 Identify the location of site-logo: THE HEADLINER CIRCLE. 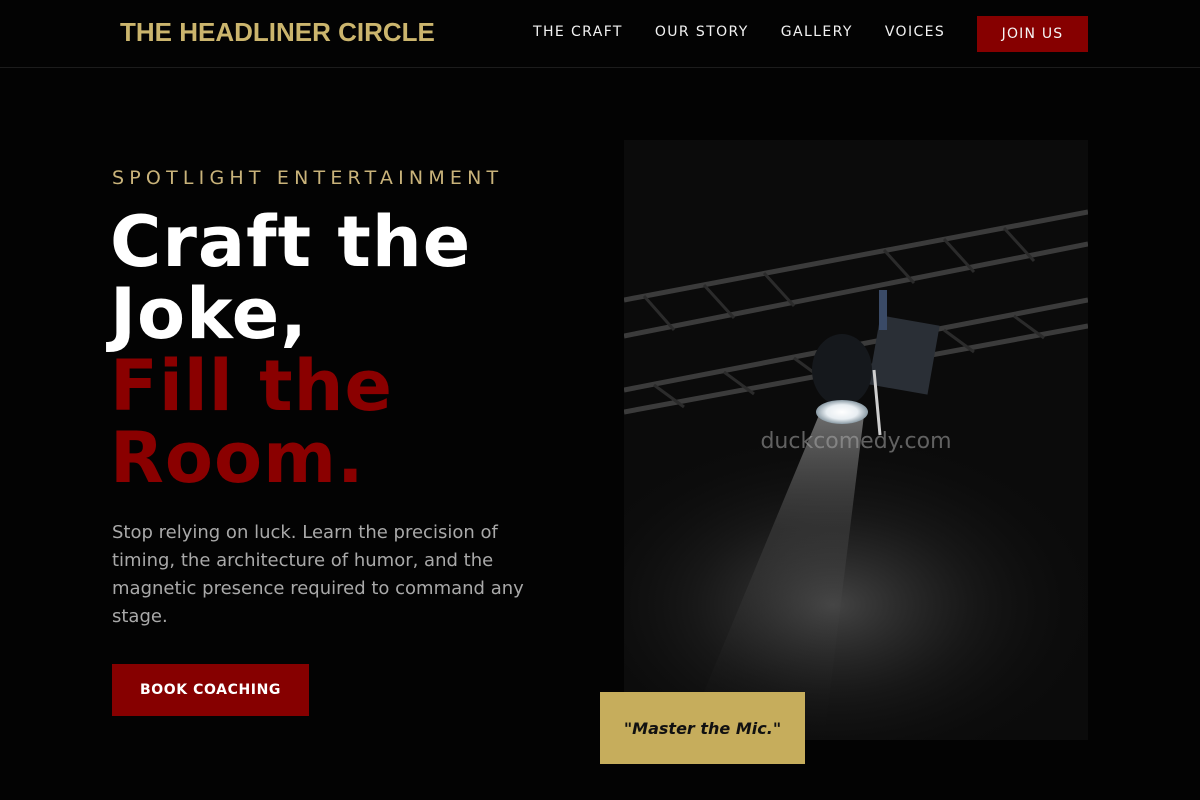
(277, 32).